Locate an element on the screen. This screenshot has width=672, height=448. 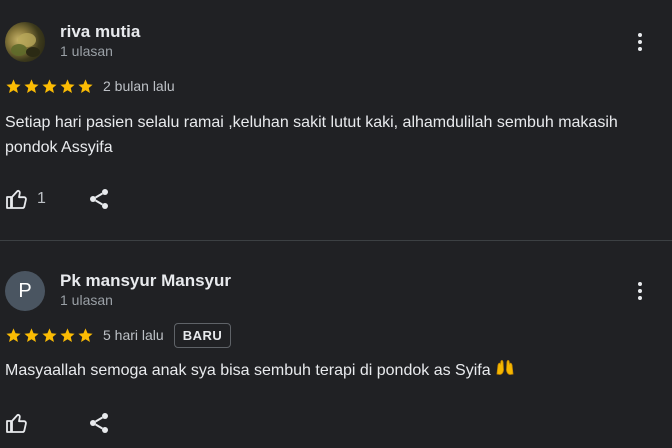
new-badge: BARU is located at coordinates (202, 335).